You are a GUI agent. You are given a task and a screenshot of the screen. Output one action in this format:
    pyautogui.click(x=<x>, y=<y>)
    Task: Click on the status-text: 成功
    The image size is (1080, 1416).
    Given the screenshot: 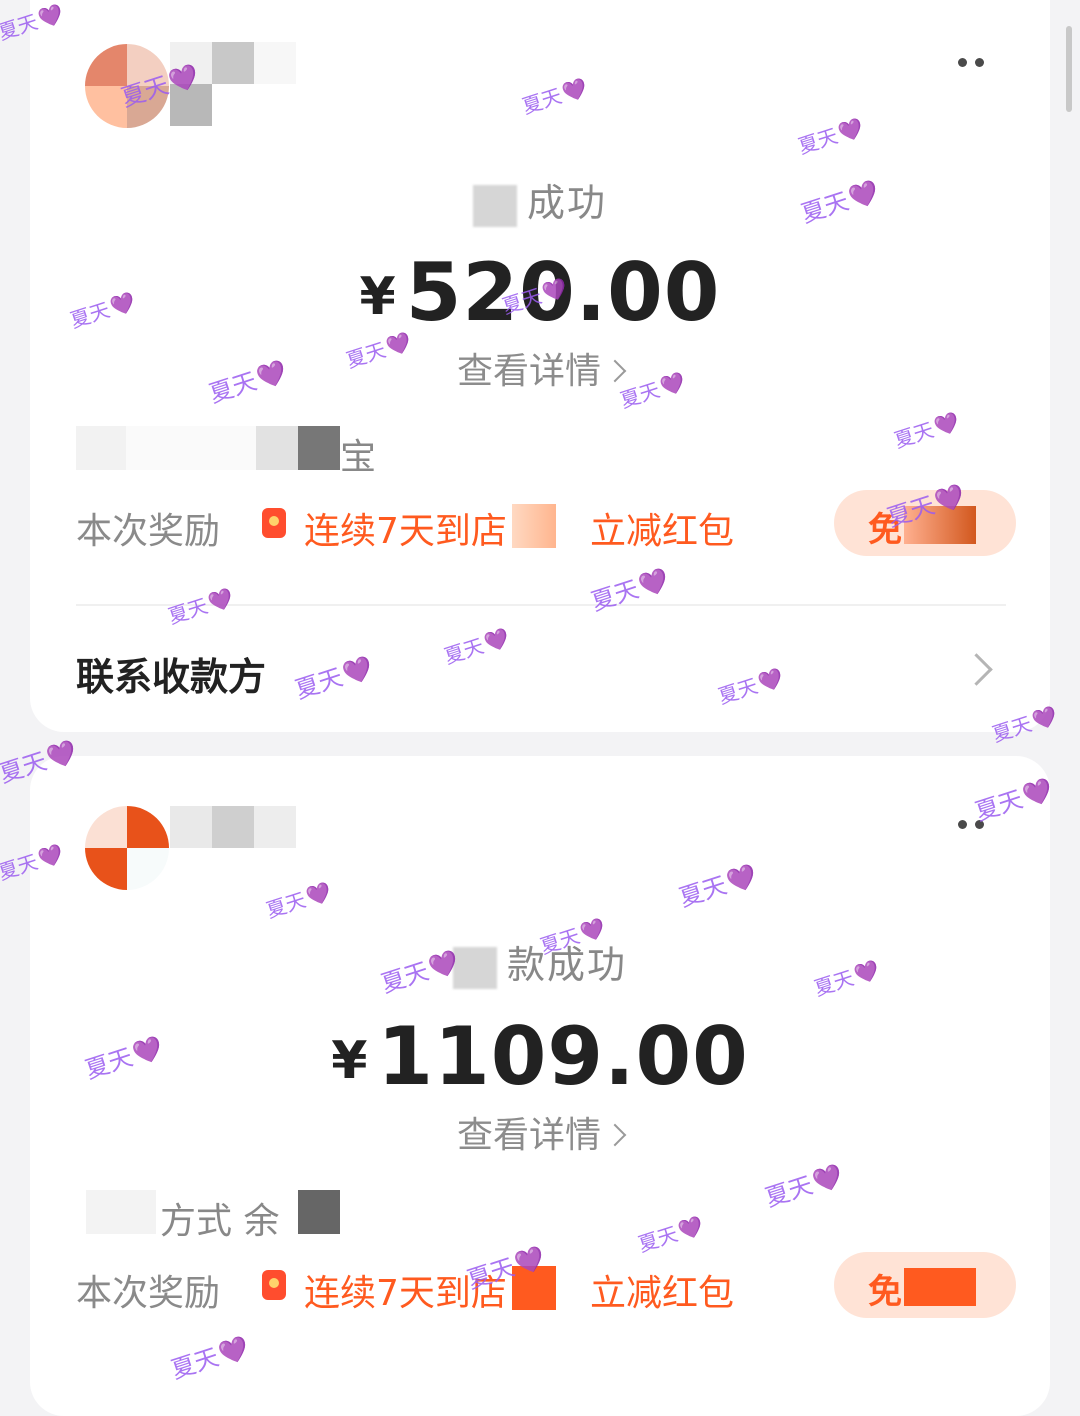 What is the action you would take?
    pyautogui.click(x=566, y=203)
    